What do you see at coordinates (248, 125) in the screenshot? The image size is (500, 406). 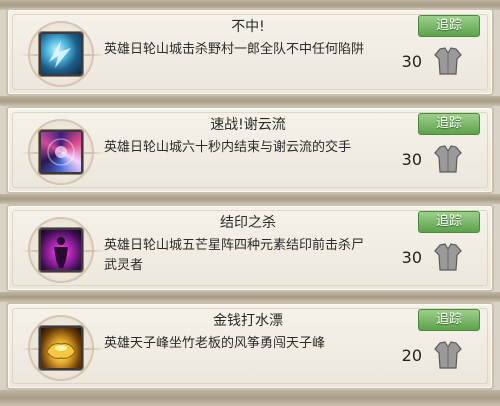 I see `achievement-title: 速战!谢云流` at bounding box center [248, 125].